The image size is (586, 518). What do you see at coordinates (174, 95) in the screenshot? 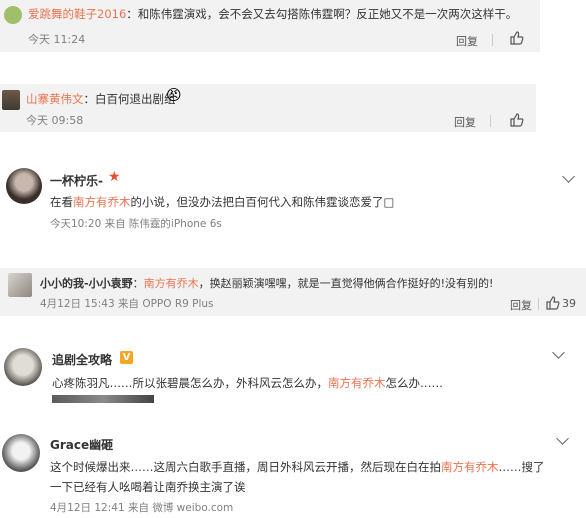
I see `angry-emoji-icon: 😠` at bounding box center [174, 95].